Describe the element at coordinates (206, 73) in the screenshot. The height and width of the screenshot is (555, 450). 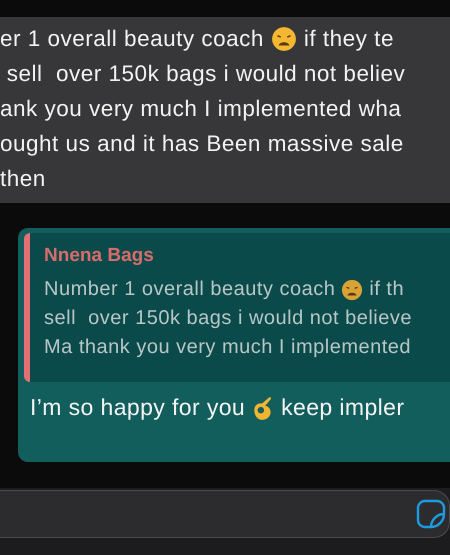
I see `message-text: sell over 150k bags i would not believ` at that location.